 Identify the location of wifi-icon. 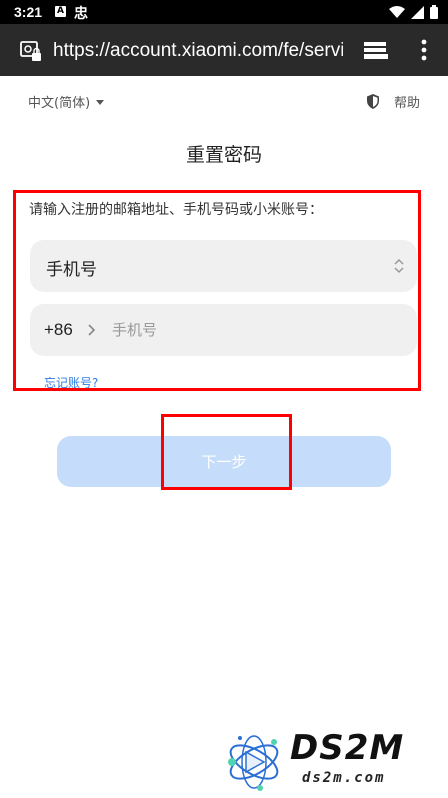
(397, 12).